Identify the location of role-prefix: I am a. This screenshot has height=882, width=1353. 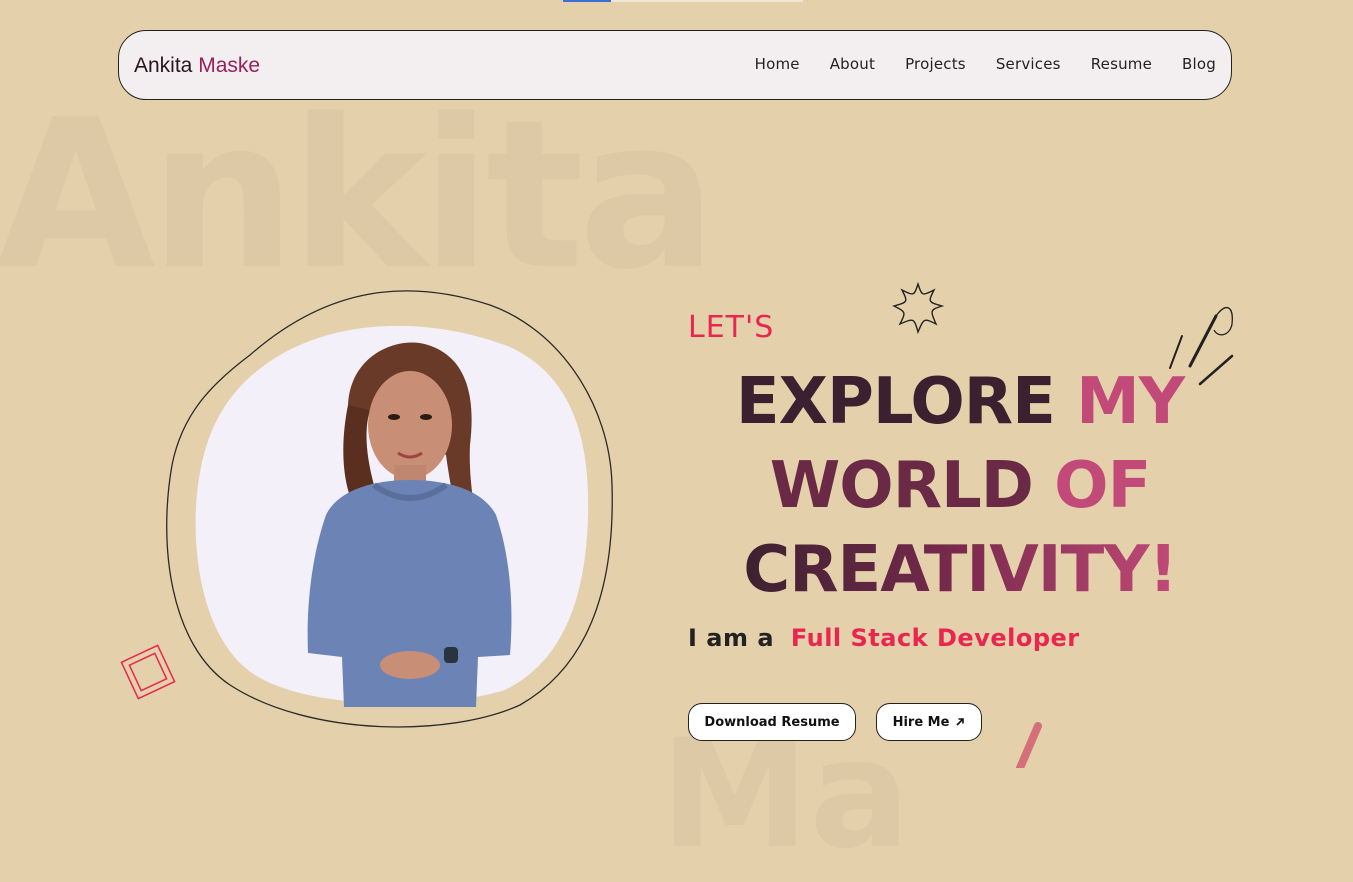
(731, 638).